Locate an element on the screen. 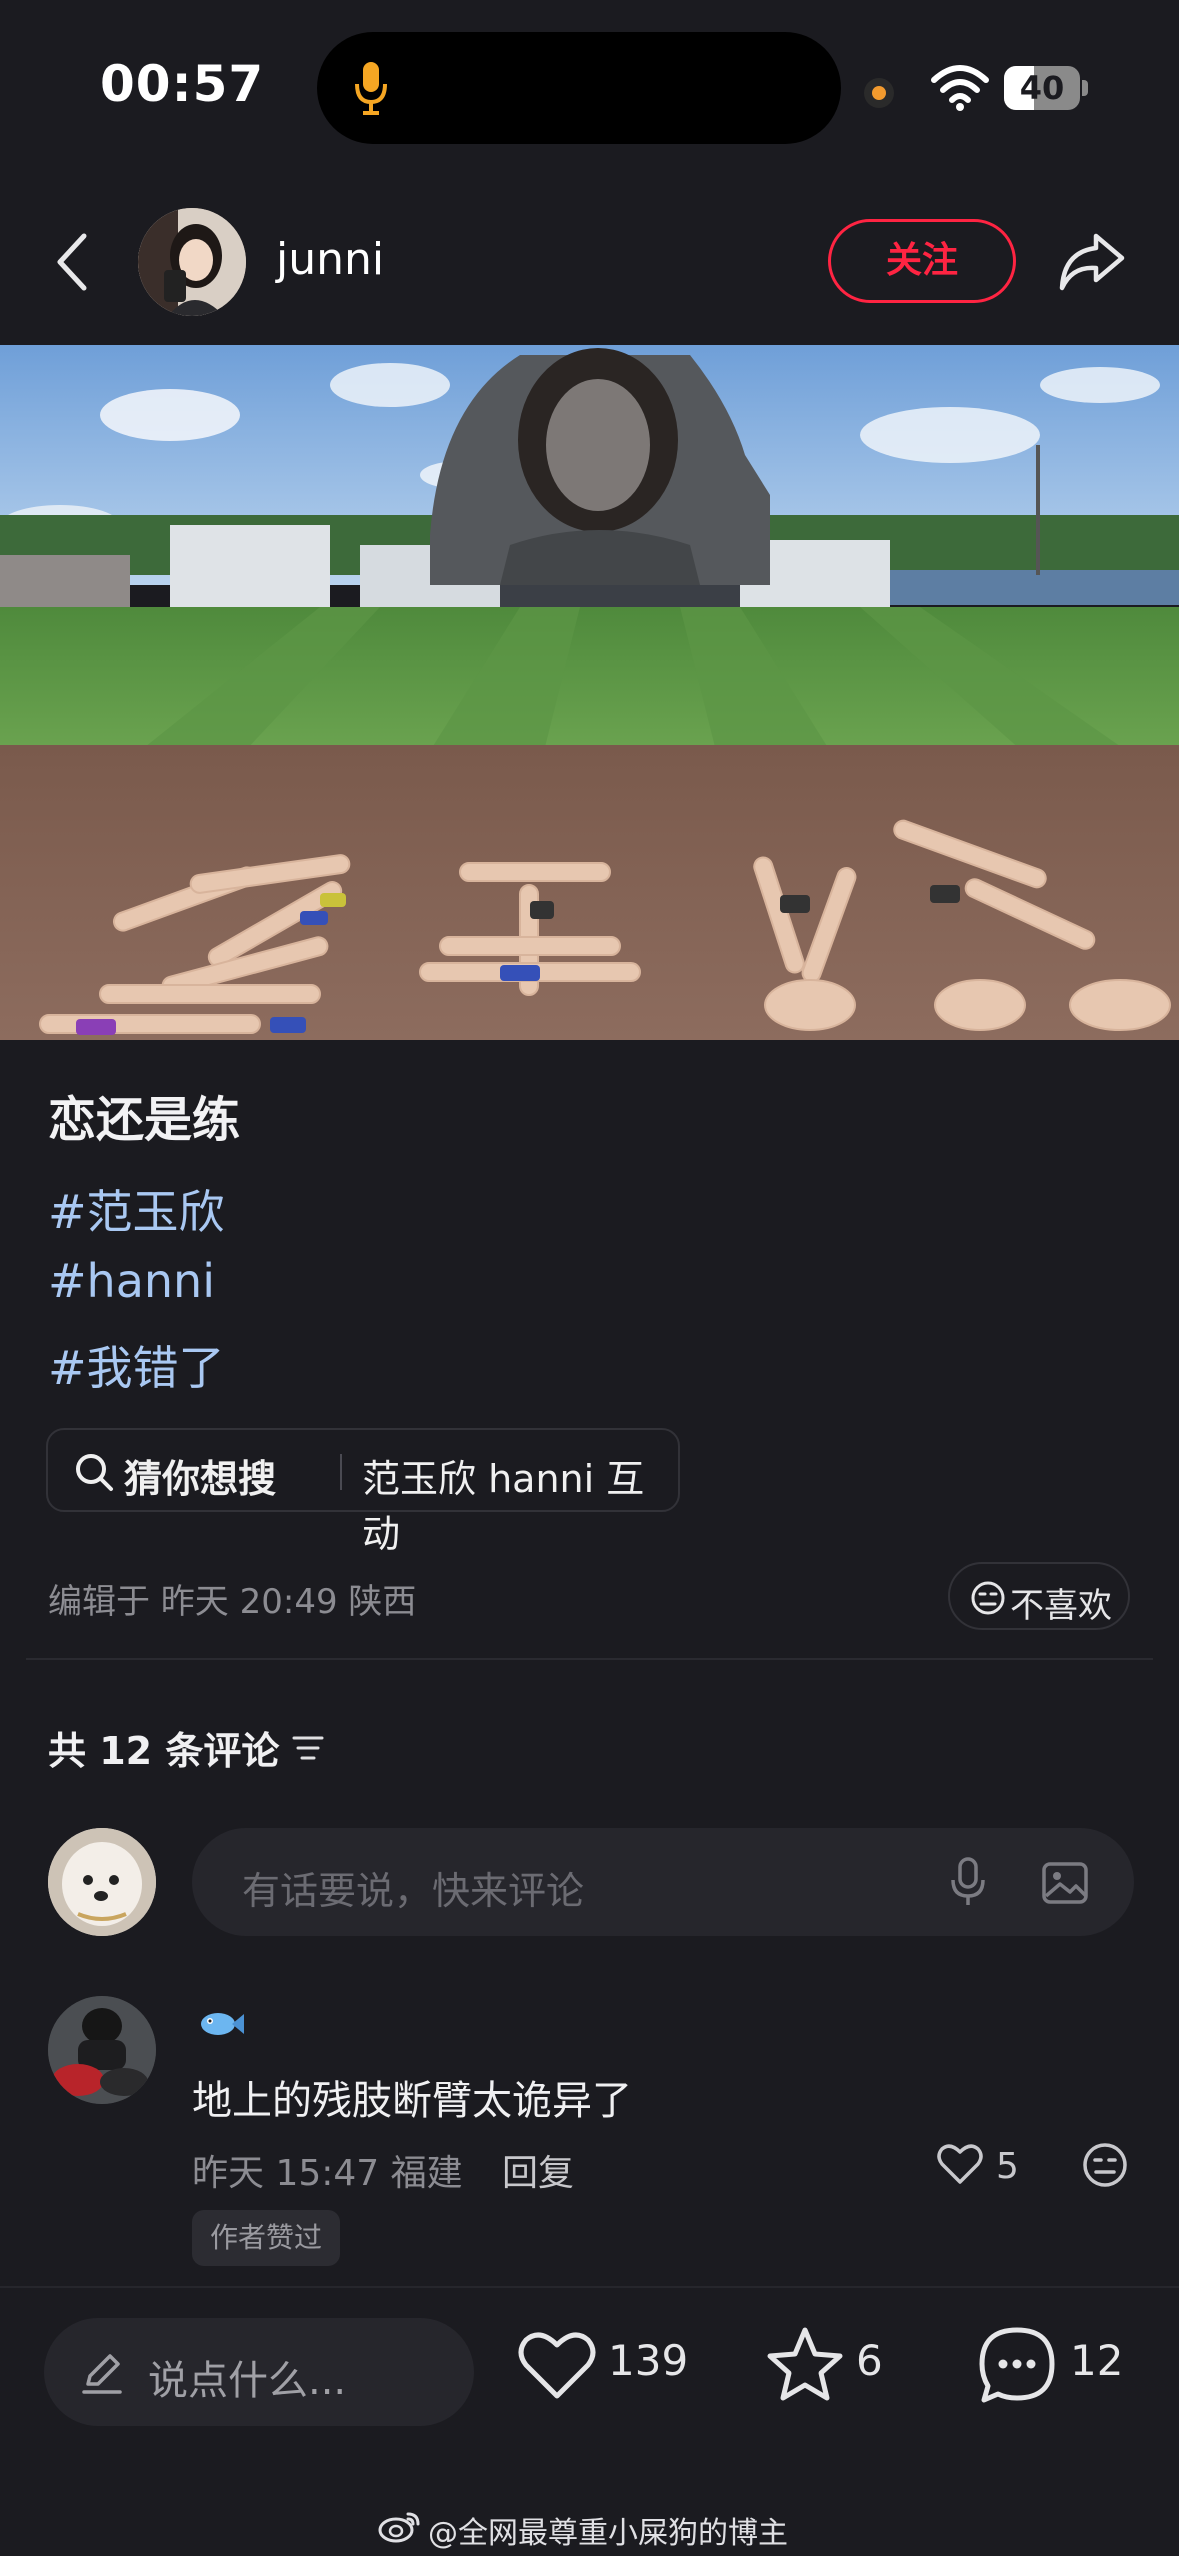  comment-count-heading: 共 12 条评论 is located at coordinates (164, 1751).